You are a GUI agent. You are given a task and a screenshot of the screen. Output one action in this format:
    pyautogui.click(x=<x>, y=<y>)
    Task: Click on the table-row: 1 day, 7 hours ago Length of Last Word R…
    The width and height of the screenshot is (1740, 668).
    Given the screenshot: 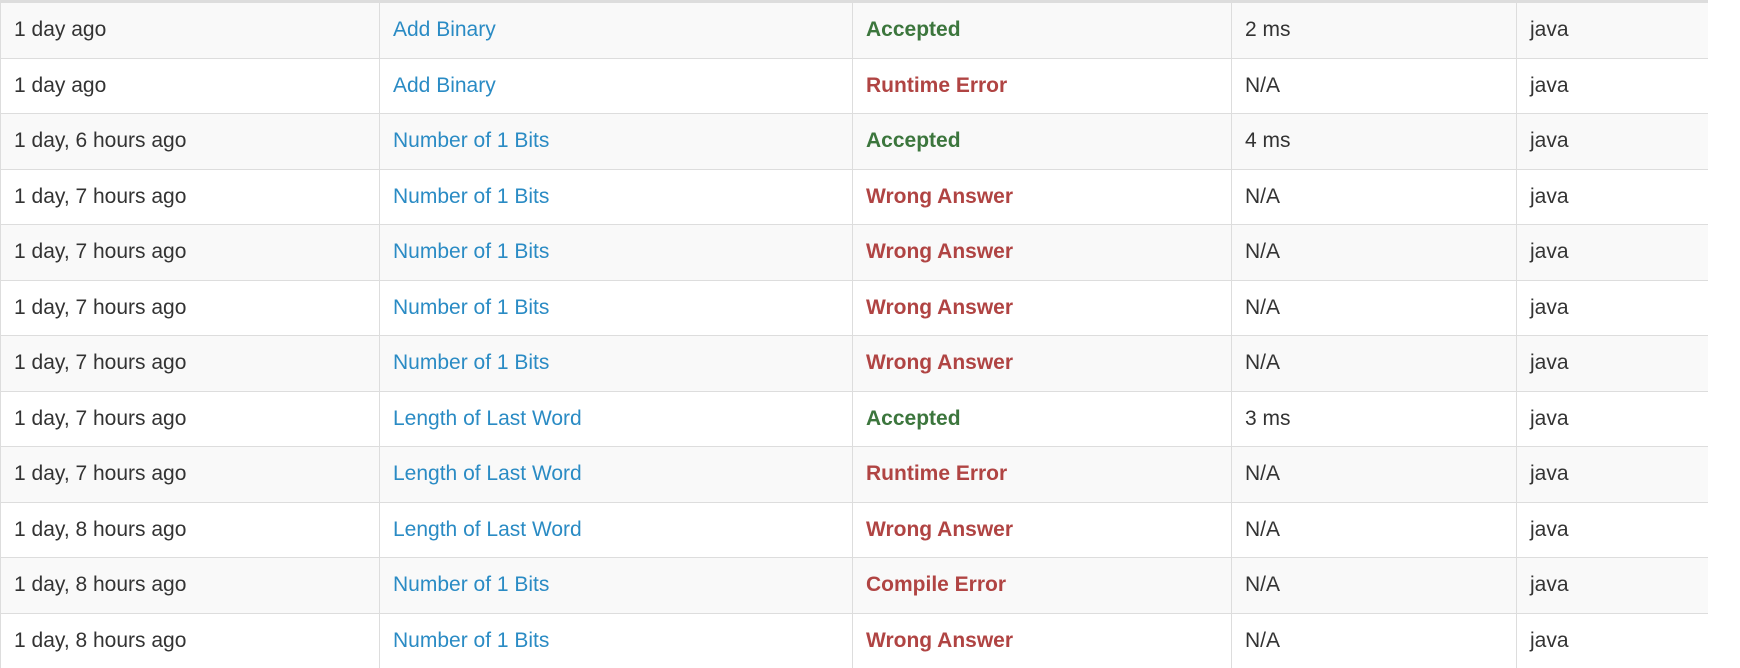 What is the action you would take?
    pyautogui.click(x=854, y=474)
    